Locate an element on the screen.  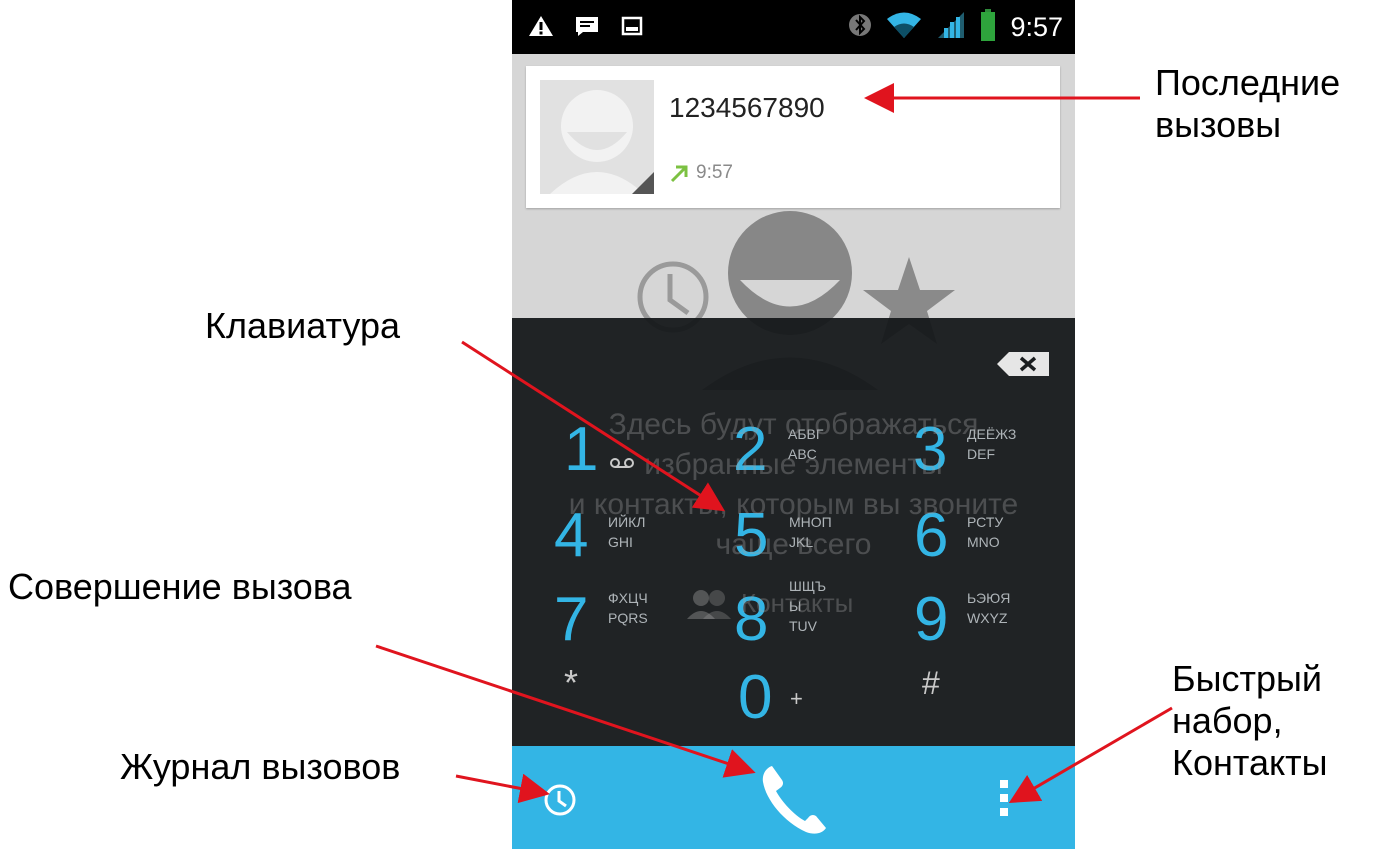
message-icon is located at coordinates (587, 28).